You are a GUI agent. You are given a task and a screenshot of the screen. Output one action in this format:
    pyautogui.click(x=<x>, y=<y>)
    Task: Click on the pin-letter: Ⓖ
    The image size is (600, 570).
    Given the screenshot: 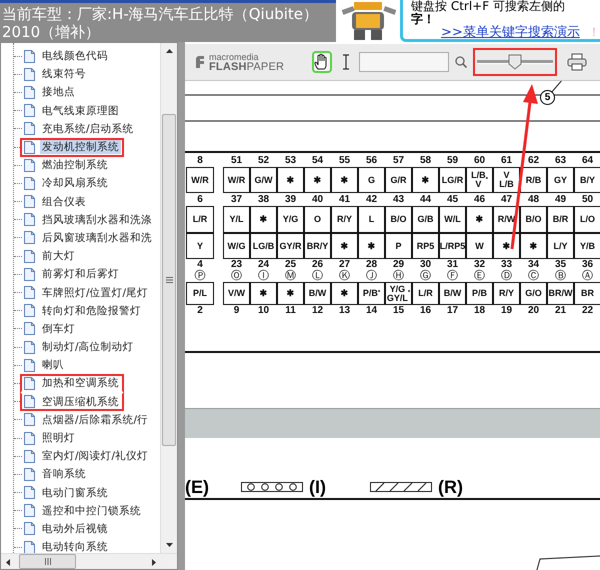 What is the action you would take?
    pyautogui.click(x=425, y=276)
    